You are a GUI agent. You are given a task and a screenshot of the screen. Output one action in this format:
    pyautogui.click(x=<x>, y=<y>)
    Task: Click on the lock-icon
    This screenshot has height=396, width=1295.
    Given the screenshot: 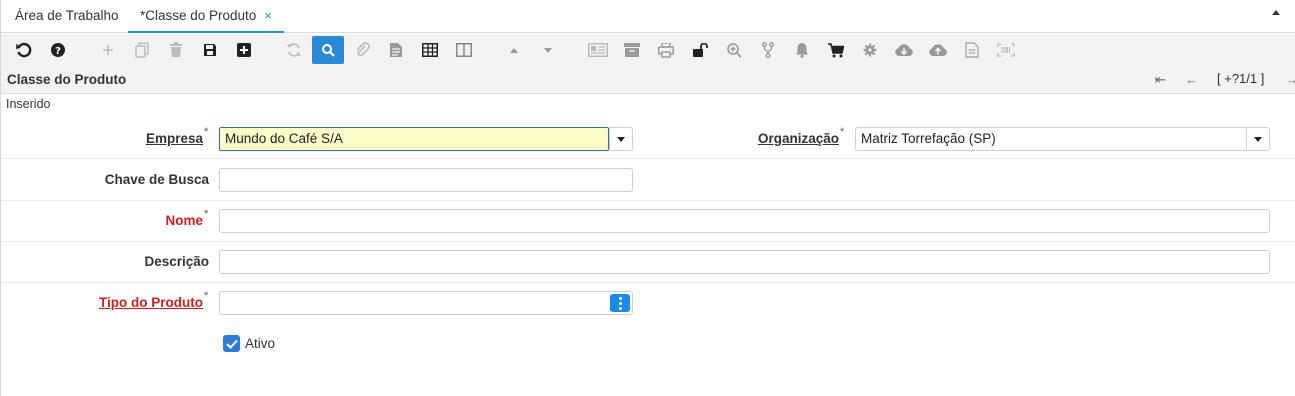 What is the action you would take?
    pyautogui.click(x=700, y=50)
    